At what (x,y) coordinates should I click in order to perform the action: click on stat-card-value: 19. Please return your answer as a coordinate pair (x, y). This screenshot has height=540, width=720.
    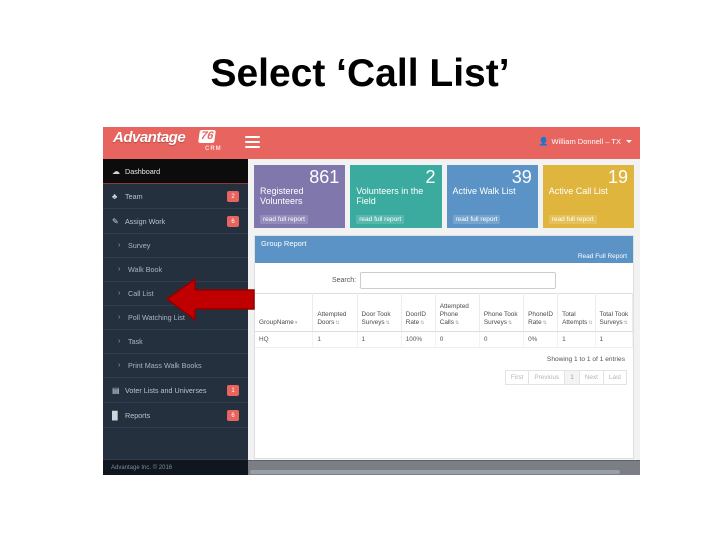
    Looking at the image, I should click on (617, 177).